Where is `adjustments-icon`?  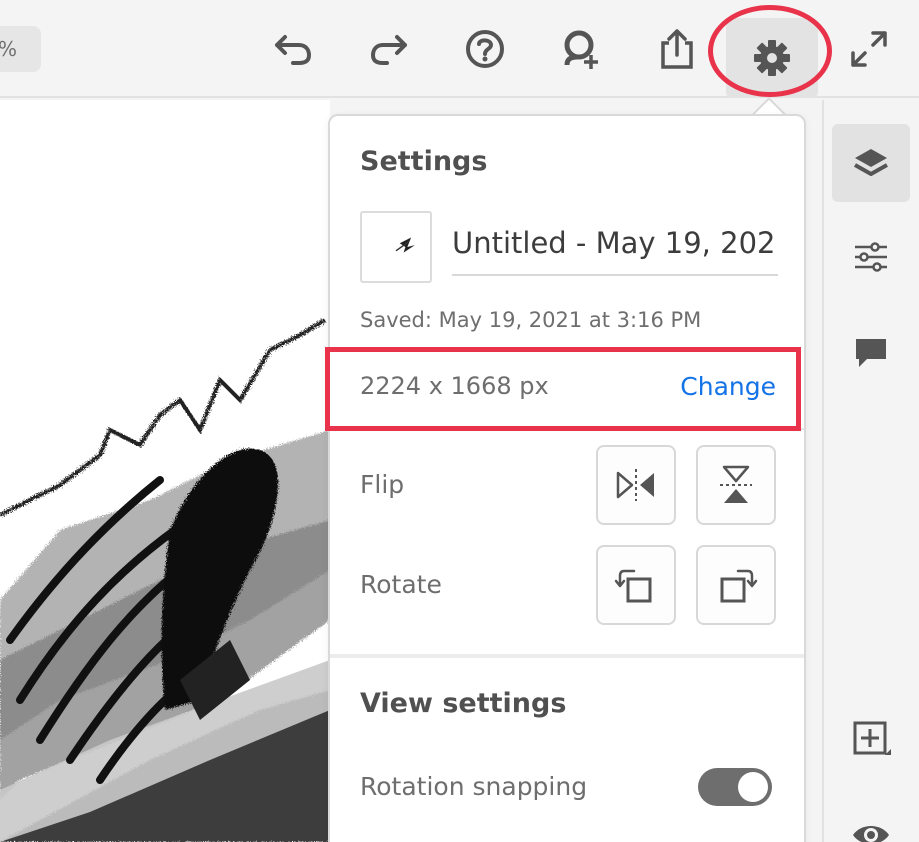 adjustments-icon is located at coordinates (871, 257).